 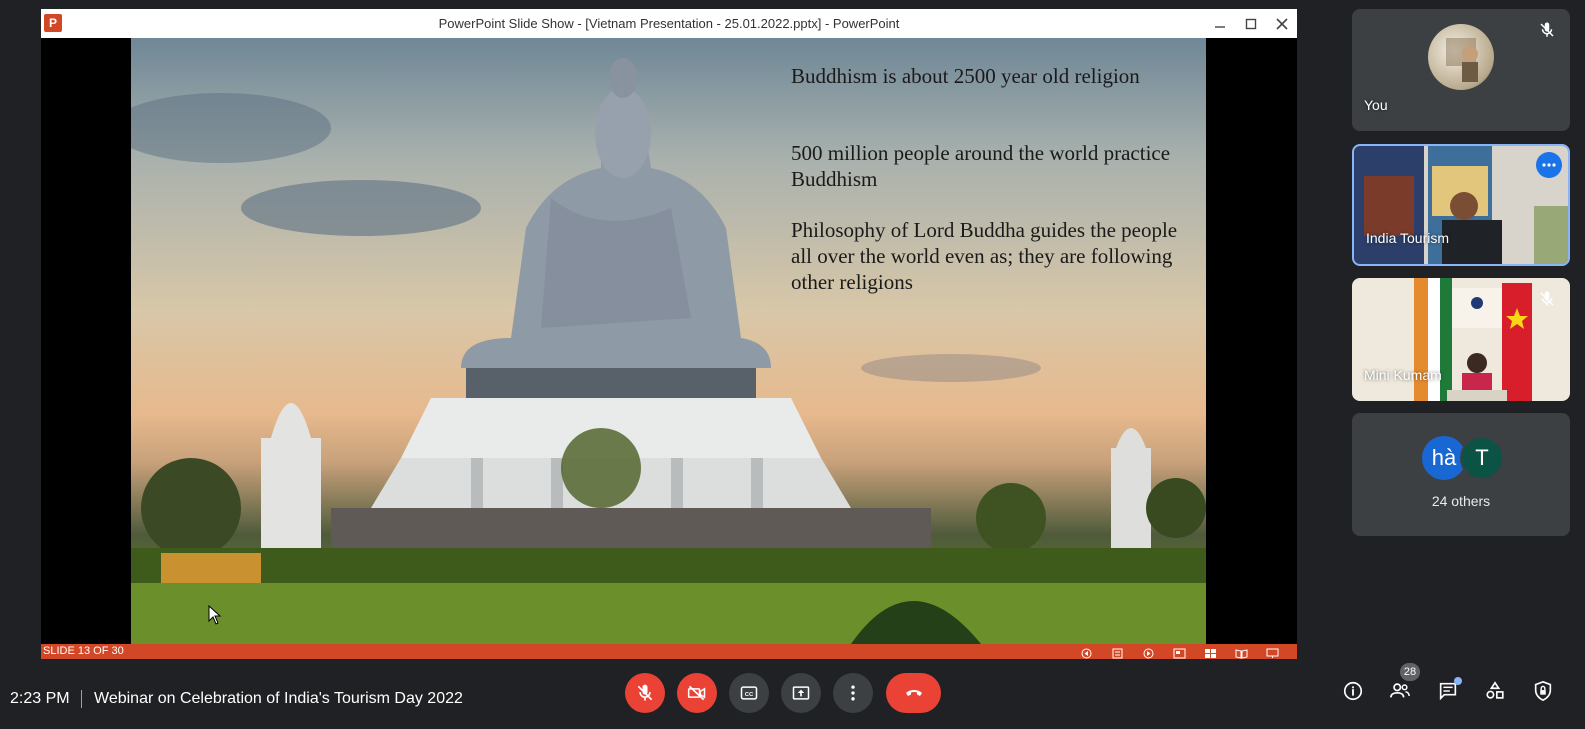 I want to click on more-horizontal-icon, so click(x=1549, y=165).